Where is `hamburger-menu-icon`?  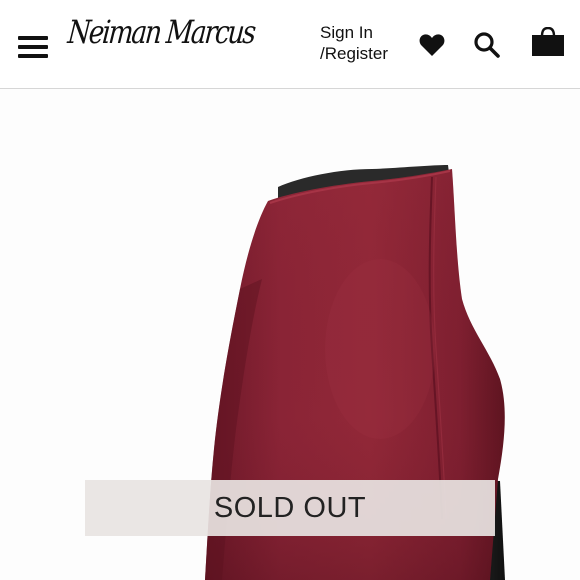 hamburger-menu-icon is located at coordinates (33, 47).